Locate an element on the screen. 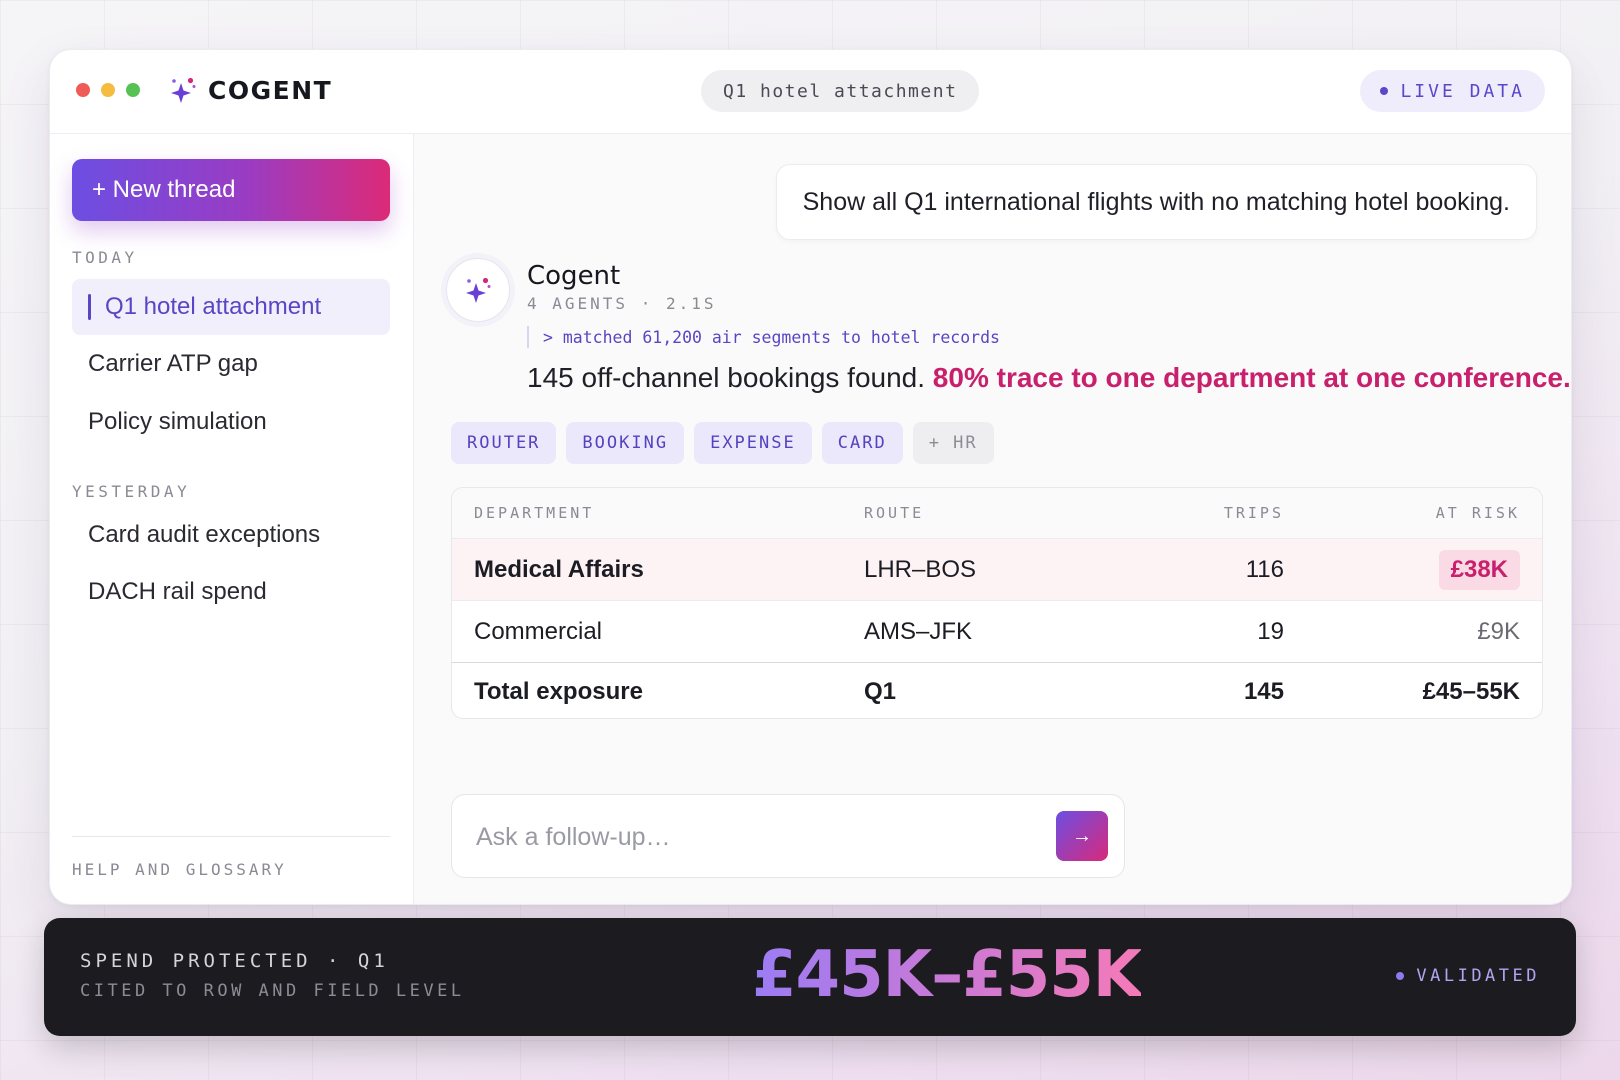  total-trips: 145 is located at coordinates (1263, 691).